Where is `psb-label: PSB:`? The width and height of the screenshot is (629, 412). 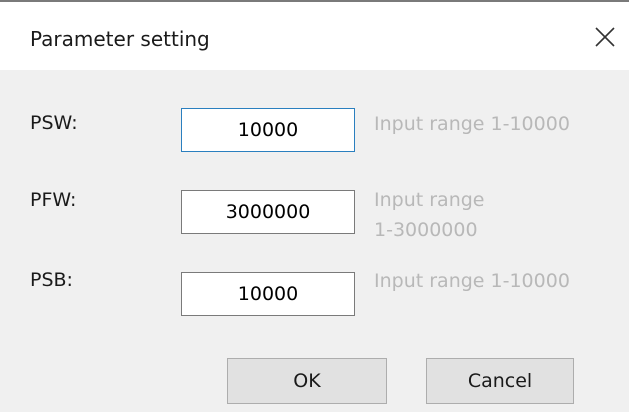 psb-label: PSB: is located at coordinates (51, 280).